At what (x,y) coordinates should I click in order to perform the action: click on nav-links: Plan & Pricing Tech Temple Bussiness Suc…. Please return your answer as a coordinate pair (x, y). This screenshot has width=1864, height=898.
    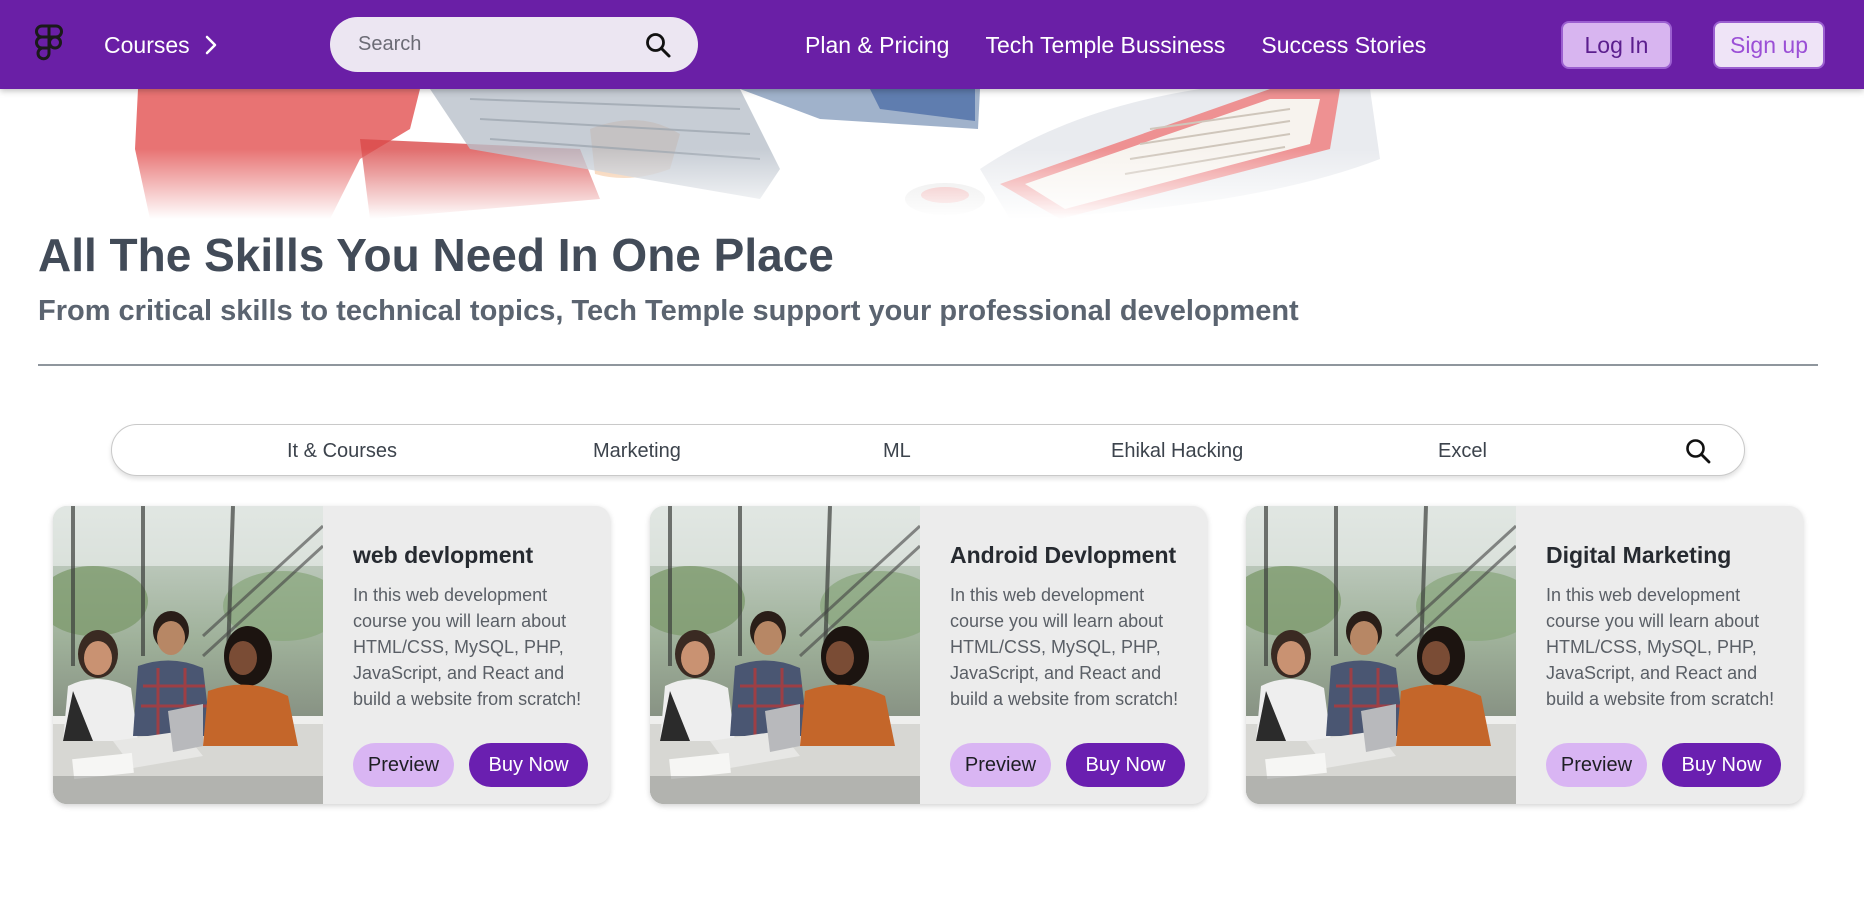
    Looking at the image, I should click on (1115, 45).